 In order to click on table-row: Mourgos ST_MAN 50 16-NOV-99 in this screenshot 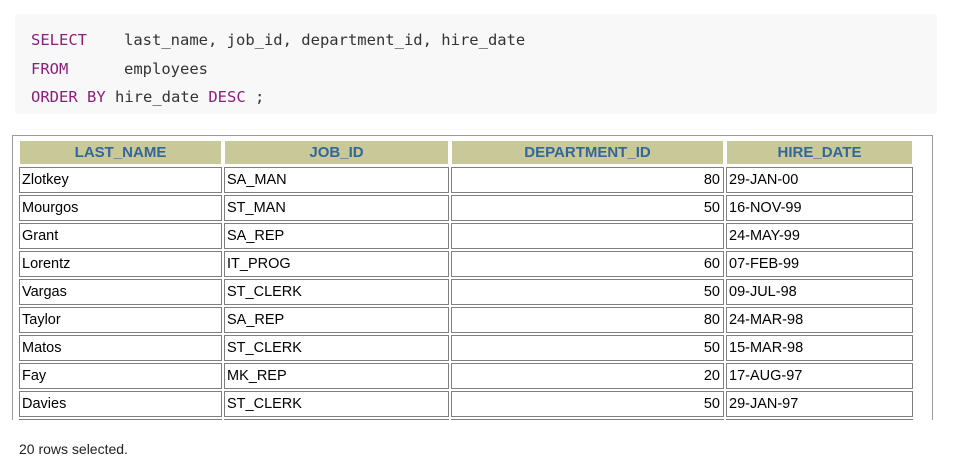, I will do `click(466, 208)`.